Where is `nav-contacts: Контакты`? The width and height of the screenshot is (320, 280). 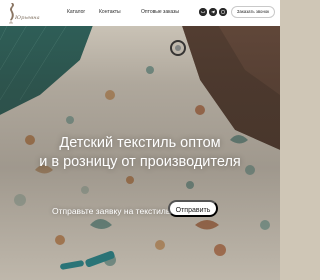 nav-contacts: Контакты is located at coordinates (110, 12).